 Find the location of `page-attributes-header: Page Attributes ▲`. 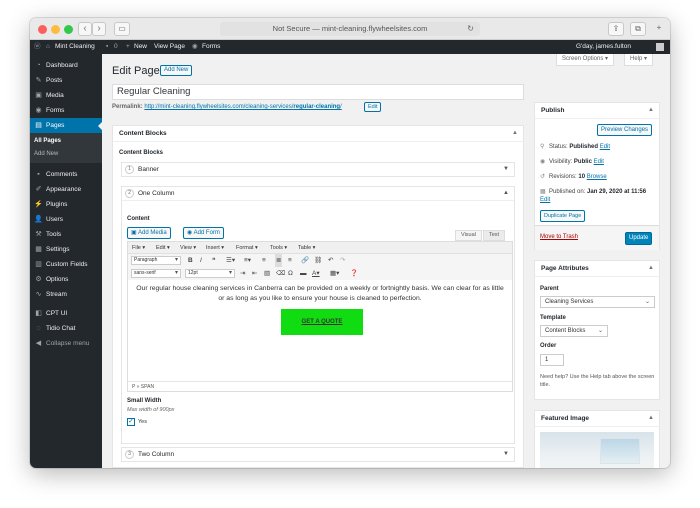

page-attributes-header: Page Attributes ▲ is located at coordinates (597, 269).